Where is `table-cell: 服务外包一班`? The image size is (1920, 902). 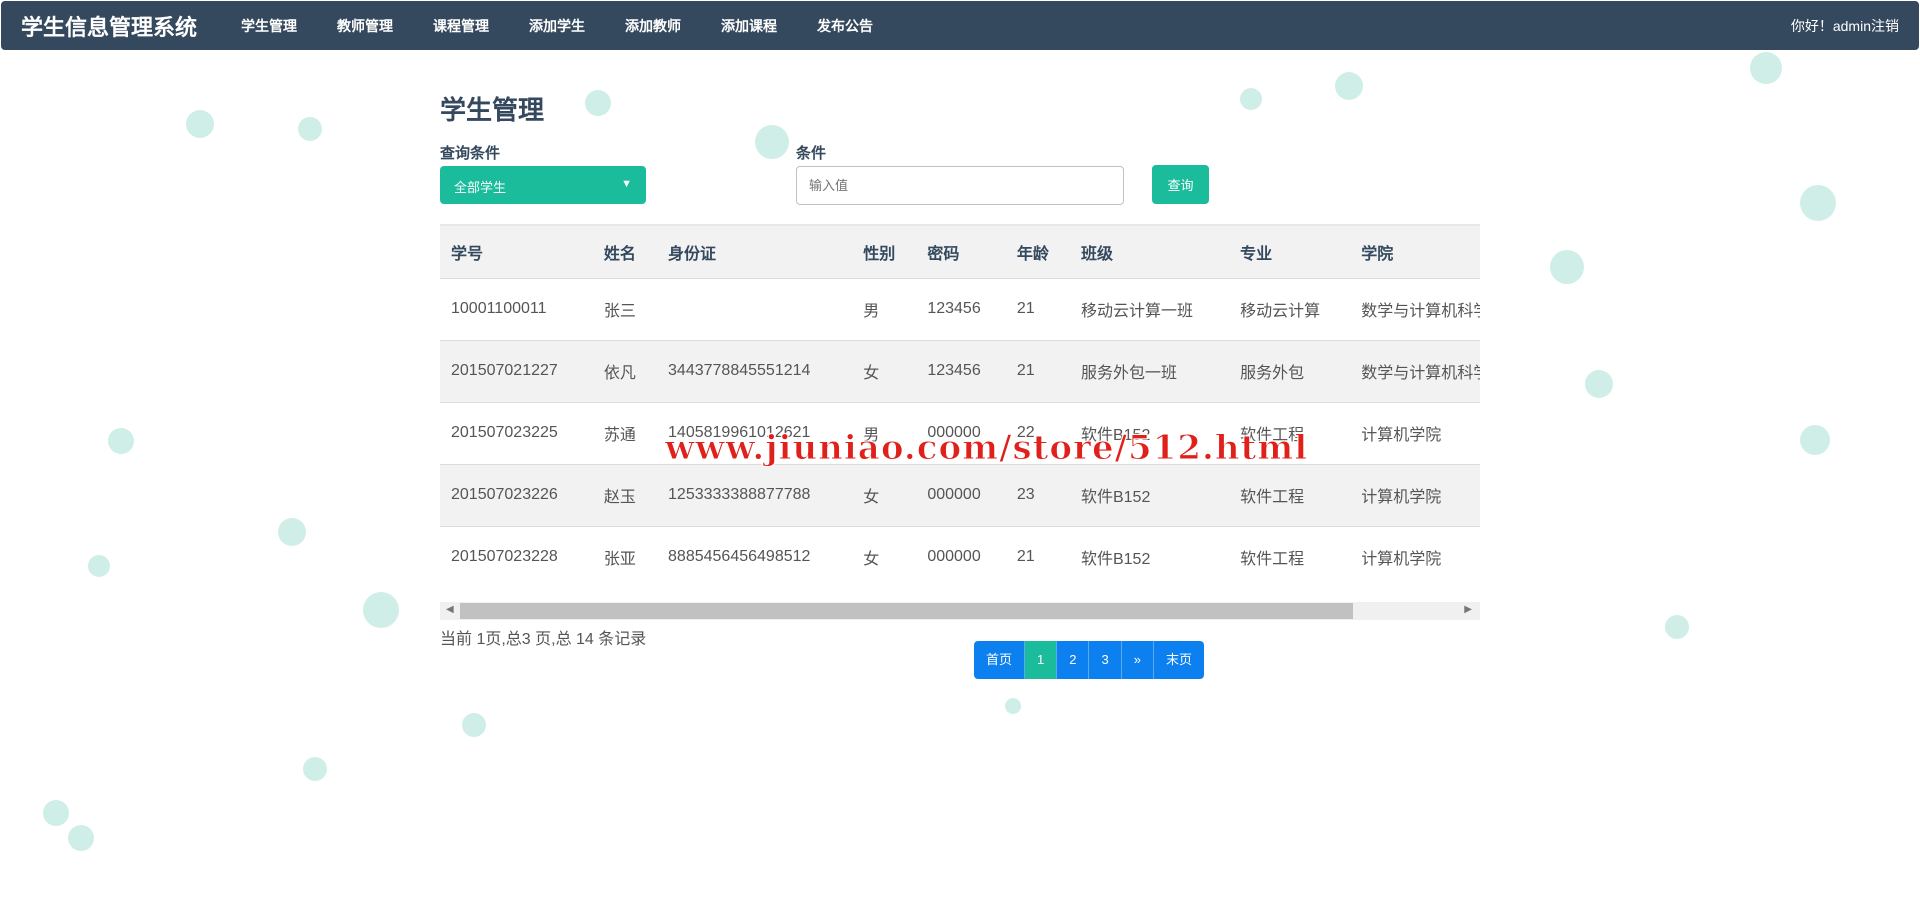 table-cell: 服务外包一班 is located at coordinates (1149, 370).